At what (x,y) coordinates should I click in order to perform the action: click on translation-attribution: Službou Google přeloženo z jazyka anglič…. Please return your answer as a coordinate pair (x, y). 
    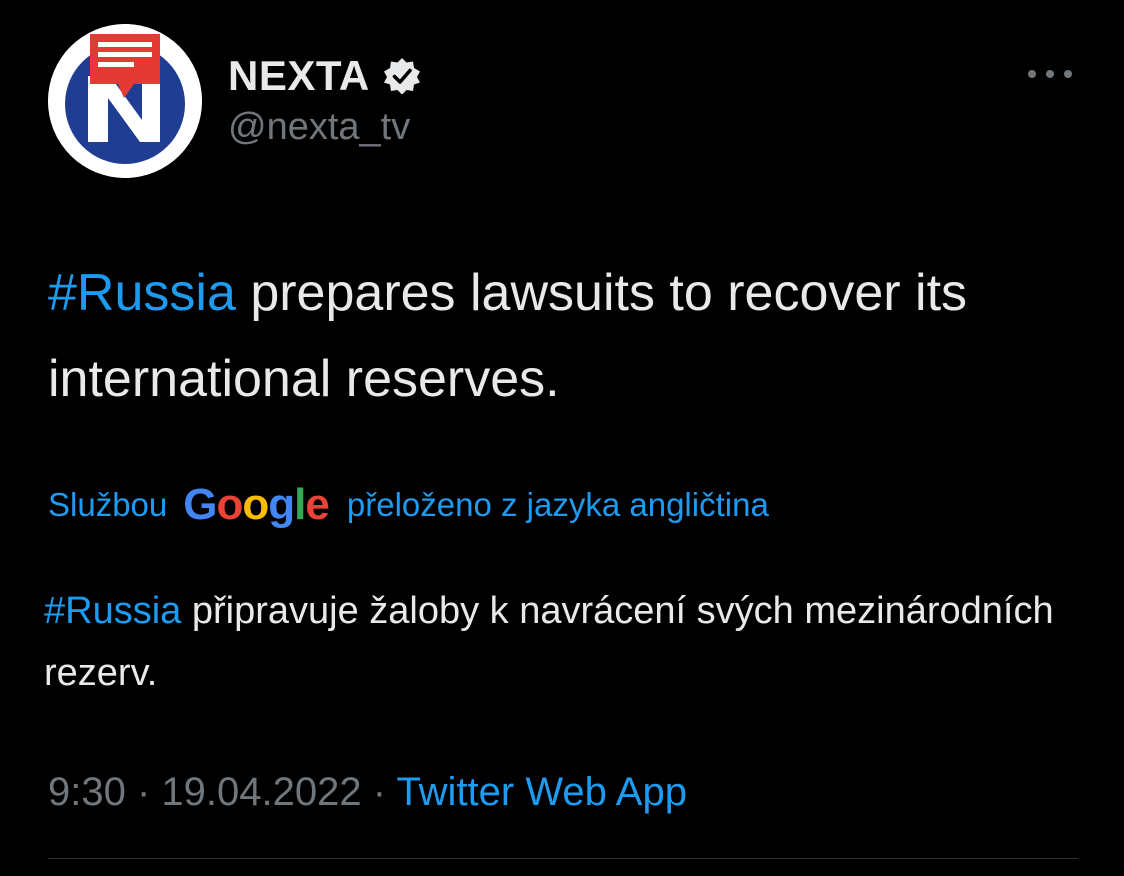
    Looking at the image, I should click on (408, 505).